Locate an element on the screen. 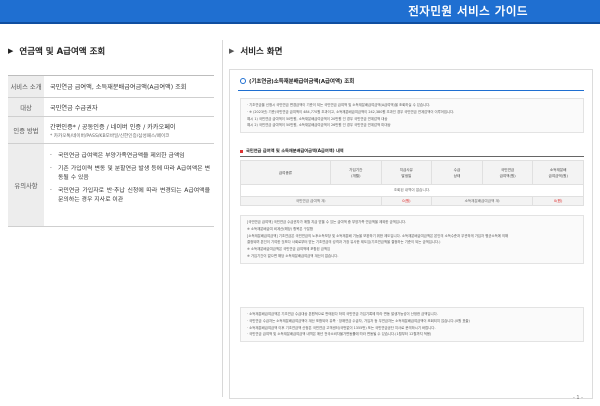  right-section: ▶ 서비스 화면 is located at coordinates (411, 51).